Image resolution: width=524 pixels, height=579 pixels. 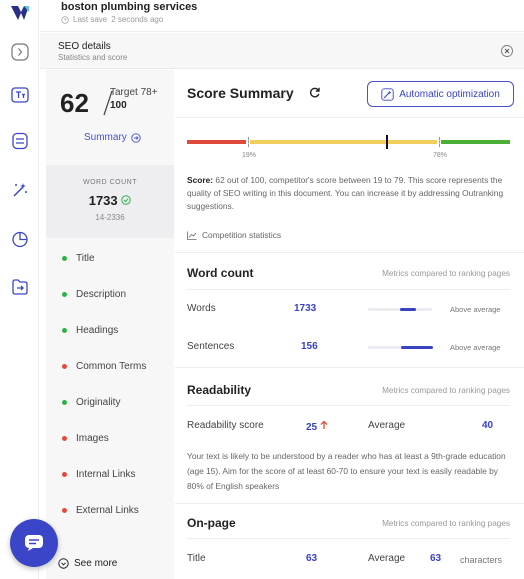 I want to click on nav-item: Title, so click(x=110, y=258).